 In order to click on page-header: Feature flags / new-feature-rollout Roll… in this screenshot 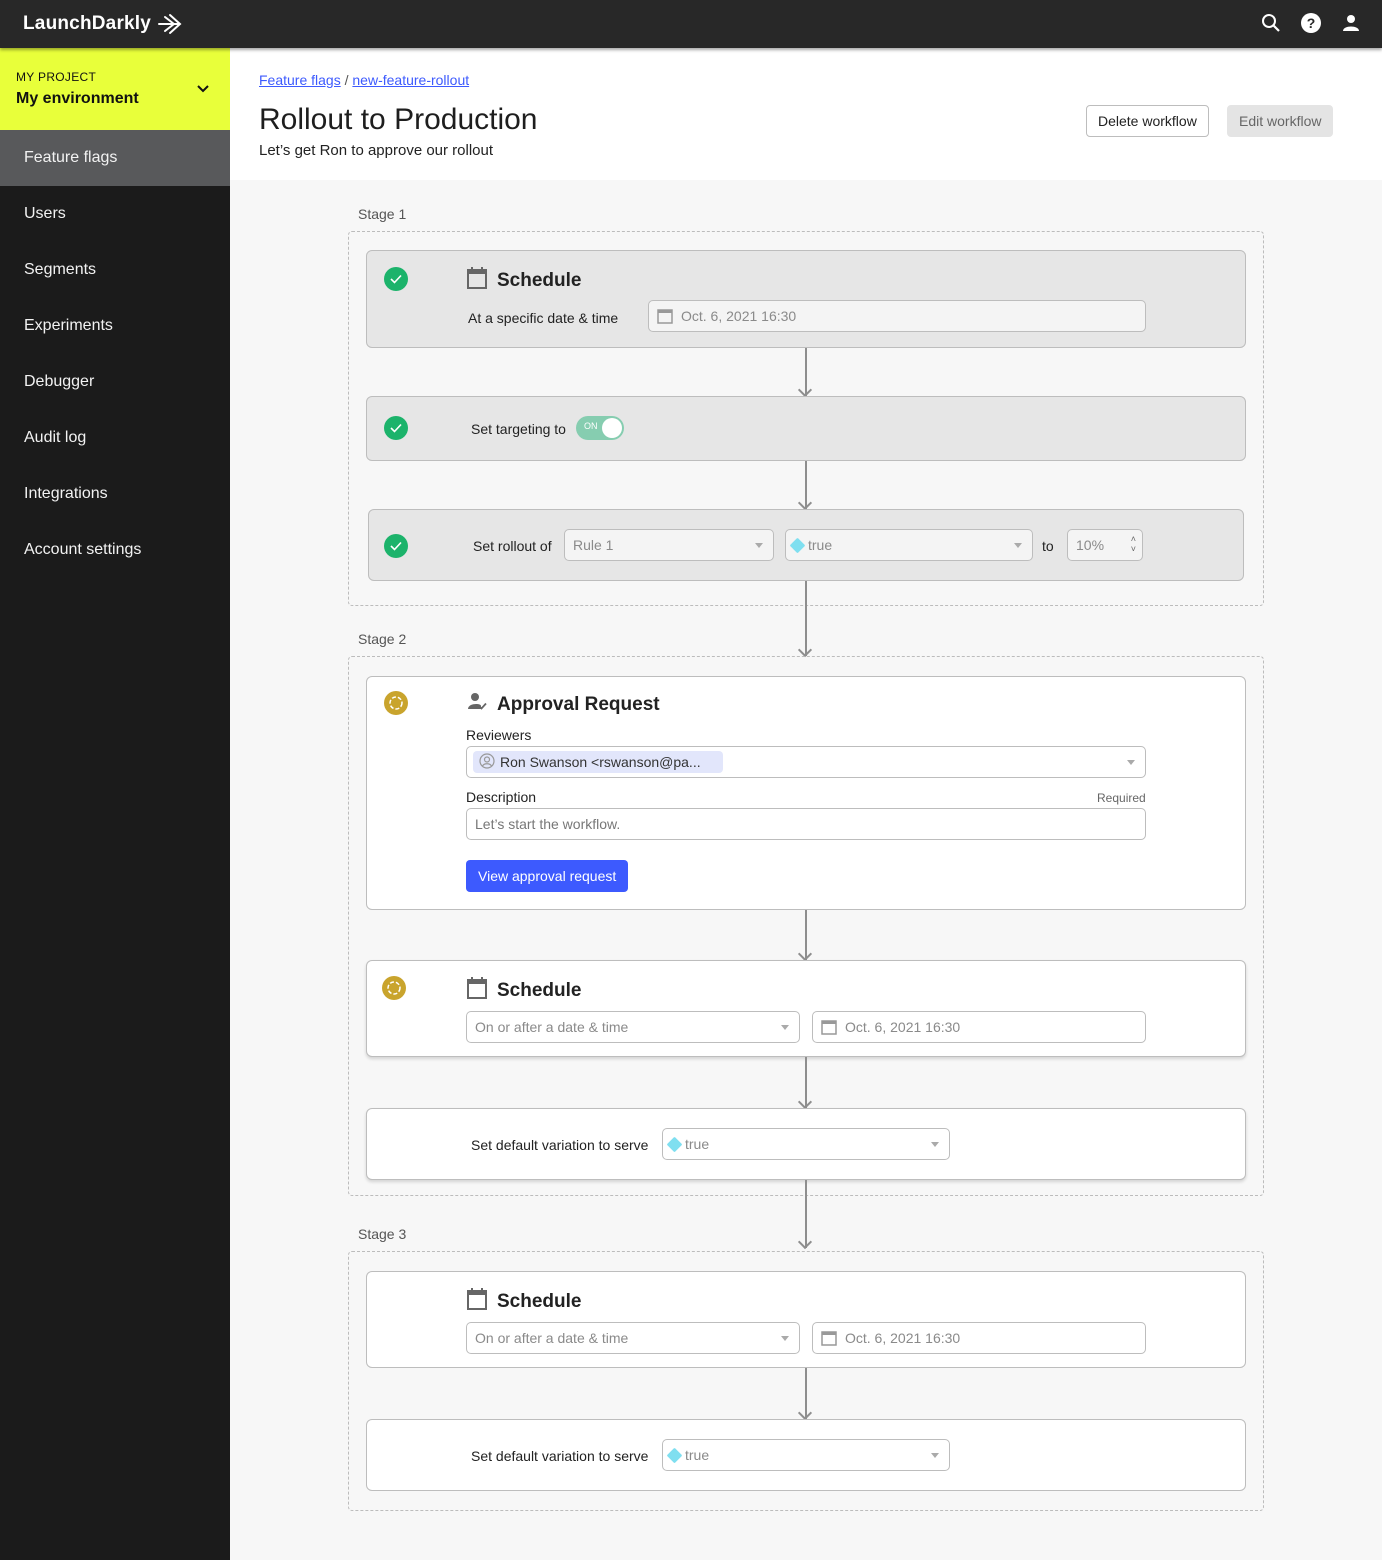, I will do `click(806, 114)`.